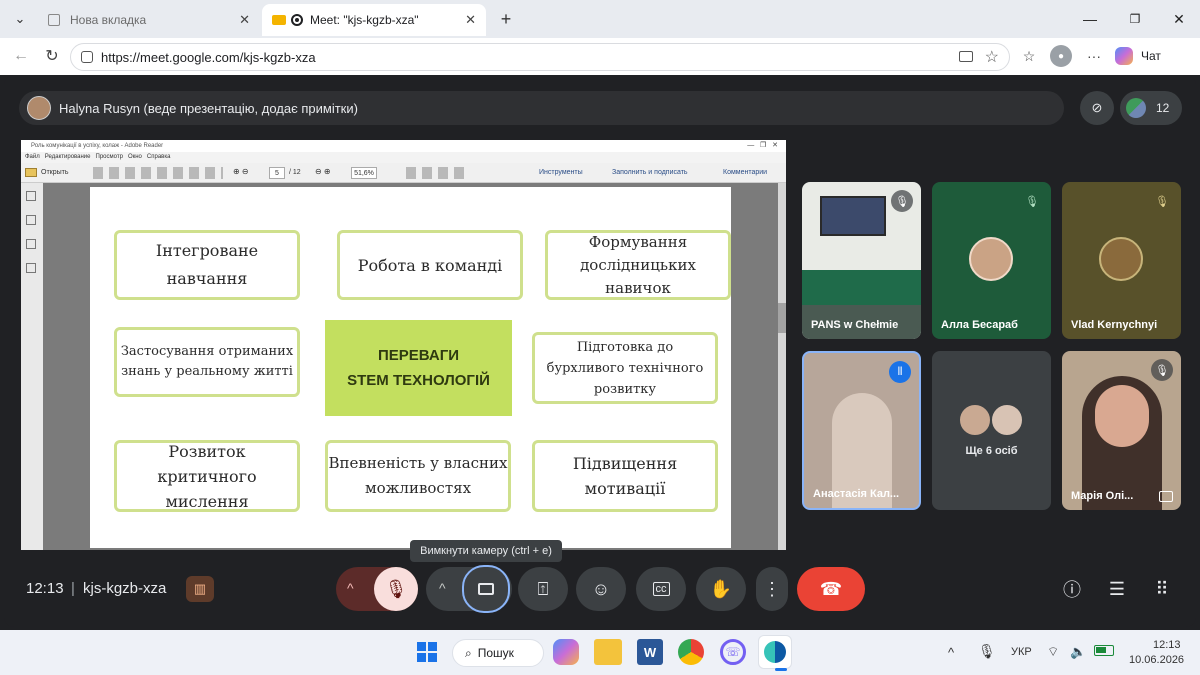 Image resolution: width=1200 pixels, height=675 pixels. What do you see at coordinates (1029, 56) in the screenshot?
I see `favorites-icon: ☆` at bounding box center [1029, 56].